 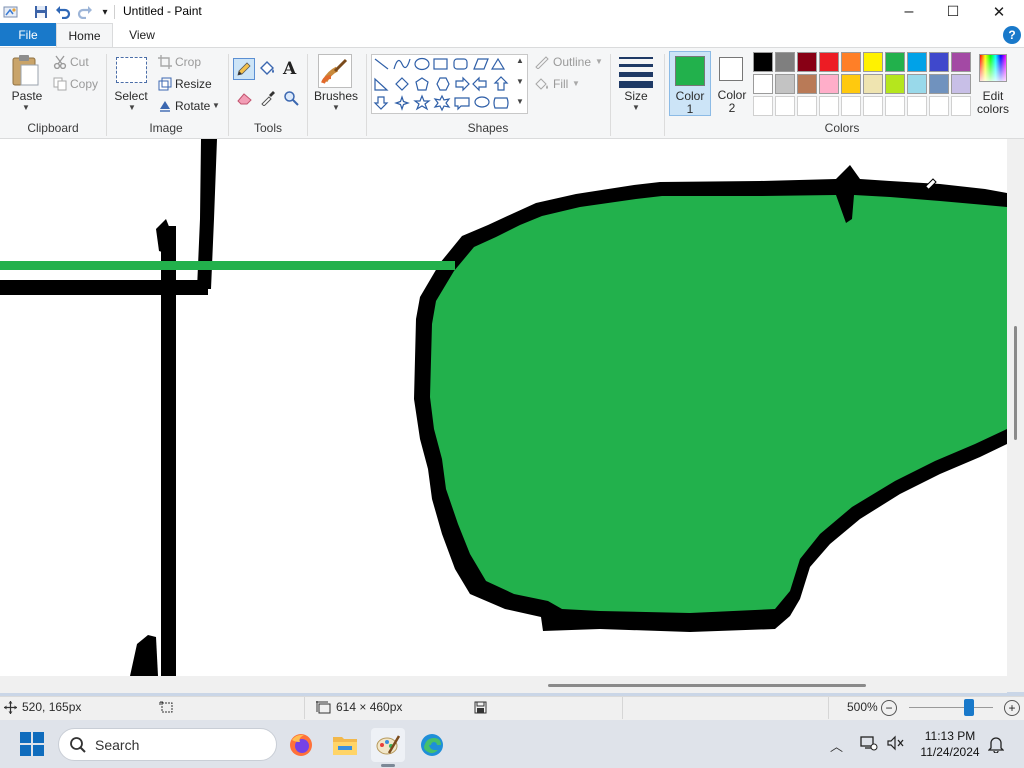 I want to click on horizontal-scroll-thumb, so click(x=707, y=685).